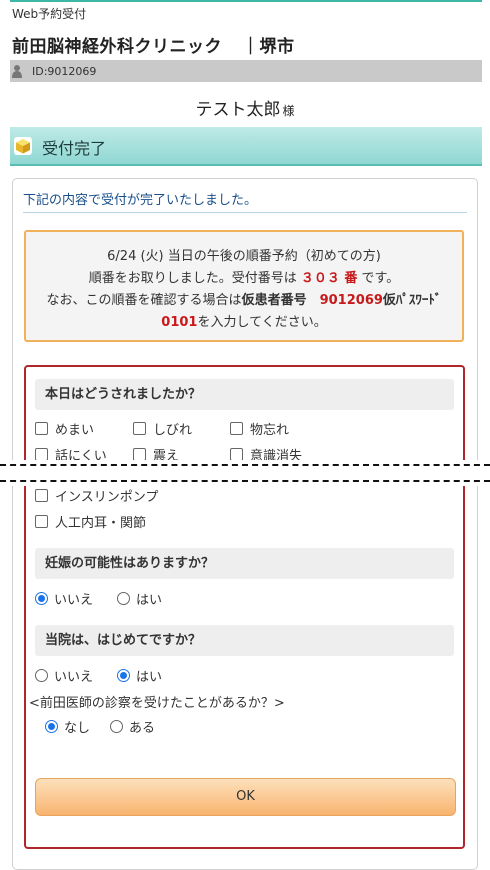 This screenshot has width=490, height=870. Describe the element at coordinates (173, 430) in the screenshot. I see `option-label: しびれ` at that location.